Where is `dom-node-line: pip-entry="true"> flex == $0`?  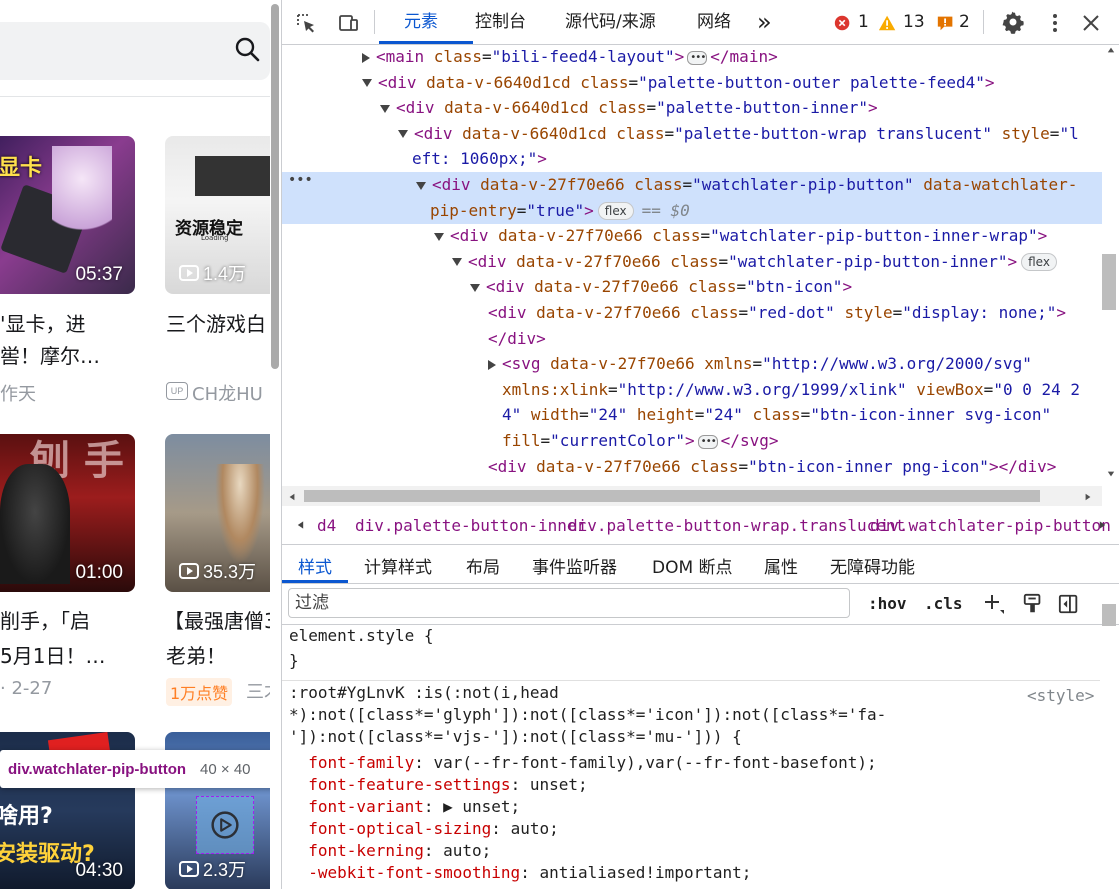
dom-node-line: pip-entry="true"> flex == $0 is located at coordinates (692, 210).